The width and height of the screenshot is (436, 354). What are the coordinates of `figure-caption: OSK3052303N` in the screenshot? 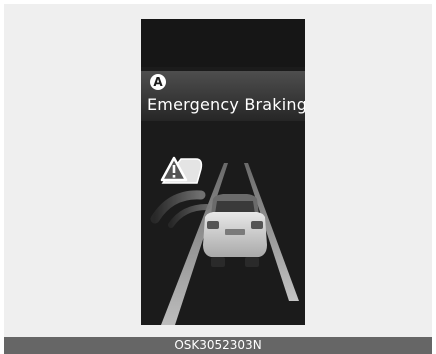 It's located at (218, 345).